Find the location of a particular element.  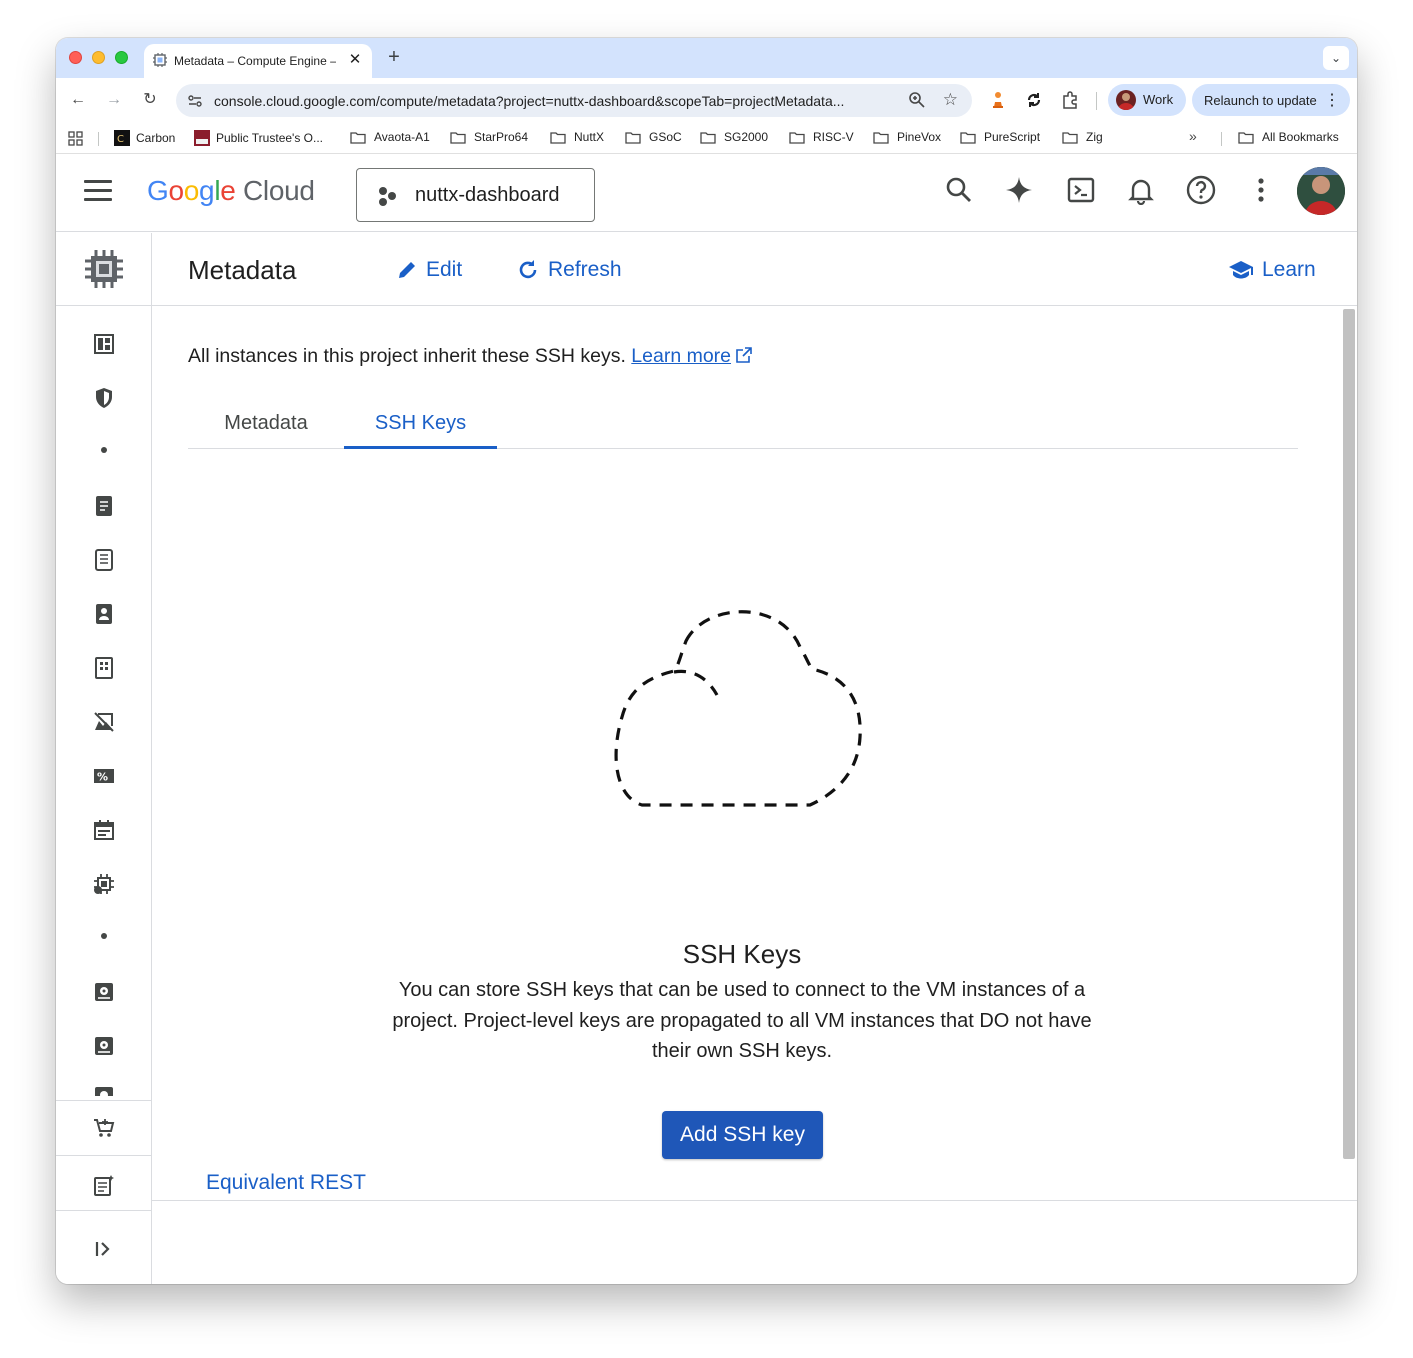

bookmark-folder-nuttx: NuttX is located at coordinates (577, 137).